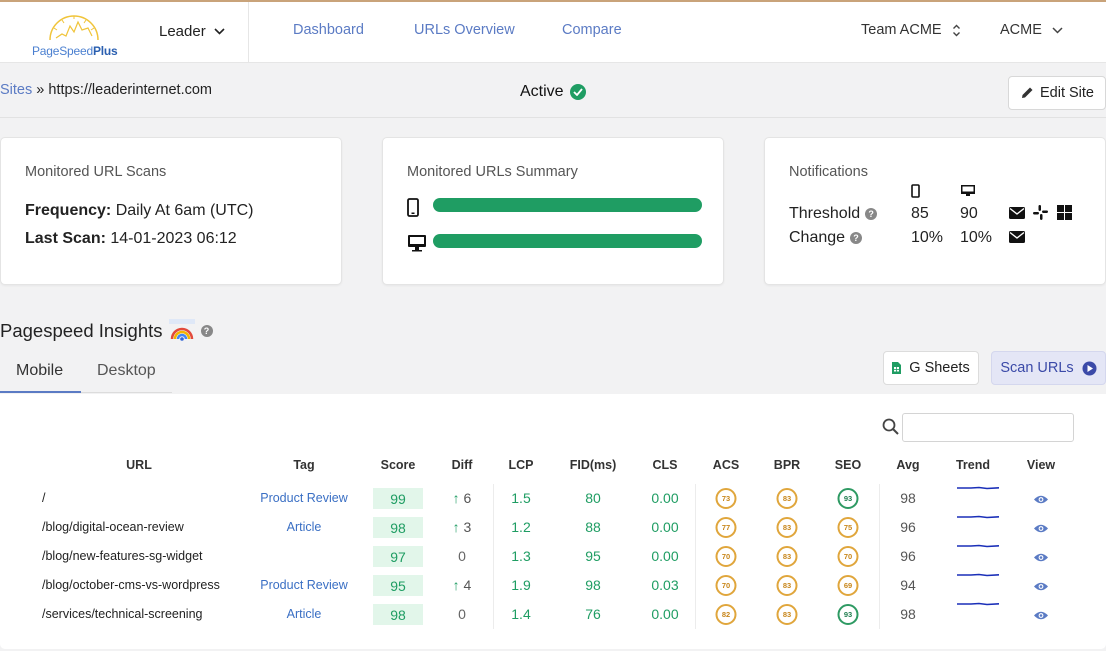  What do you see at coordinates (74, 28) in the screenshot?
I see `speedometer-logo-icon` at bounding box center [74, 28].